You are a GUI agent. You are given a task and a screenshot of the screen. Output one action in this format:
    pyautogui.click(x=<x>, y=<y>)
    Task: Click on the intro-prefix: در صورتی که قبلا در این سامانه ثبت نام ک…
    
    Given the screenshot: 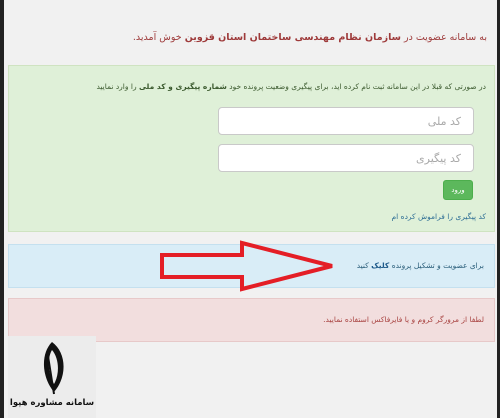 What is the action you would take?
    pyautogui.click(x=357, y=86)
    